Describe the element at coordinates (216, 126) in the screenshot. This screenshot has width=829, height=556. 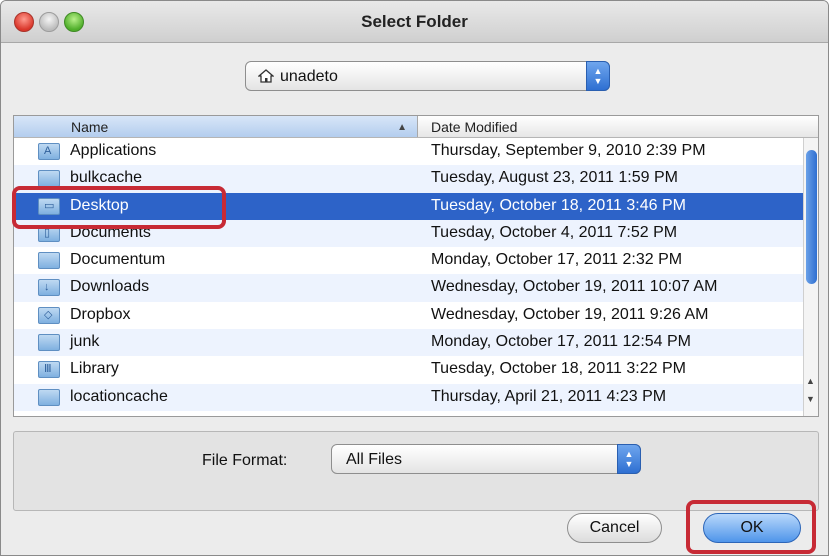
I see `name-column-header: Name ▲` at that location.